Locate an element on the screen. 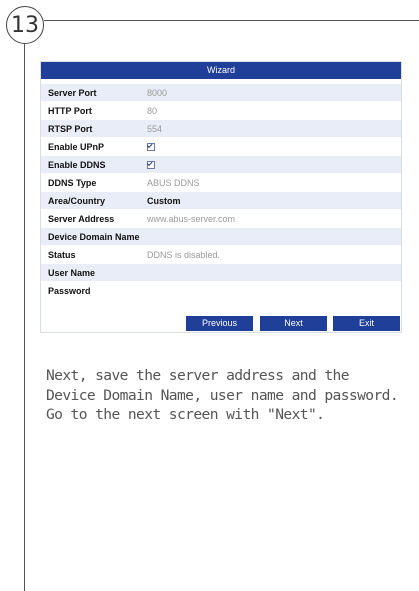 Image resolution: width=419 pixels, height=591 pixels. http-port-label: HTTP Port is located at coordinates (70, 110).